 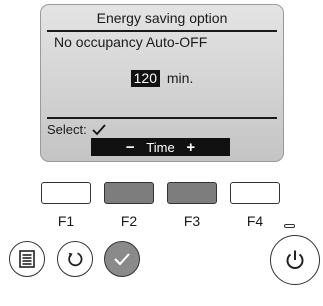 What do you see at coordinates (66, 193) in the screenshot?
I see `f1-button` at bounding box center [66, 193].